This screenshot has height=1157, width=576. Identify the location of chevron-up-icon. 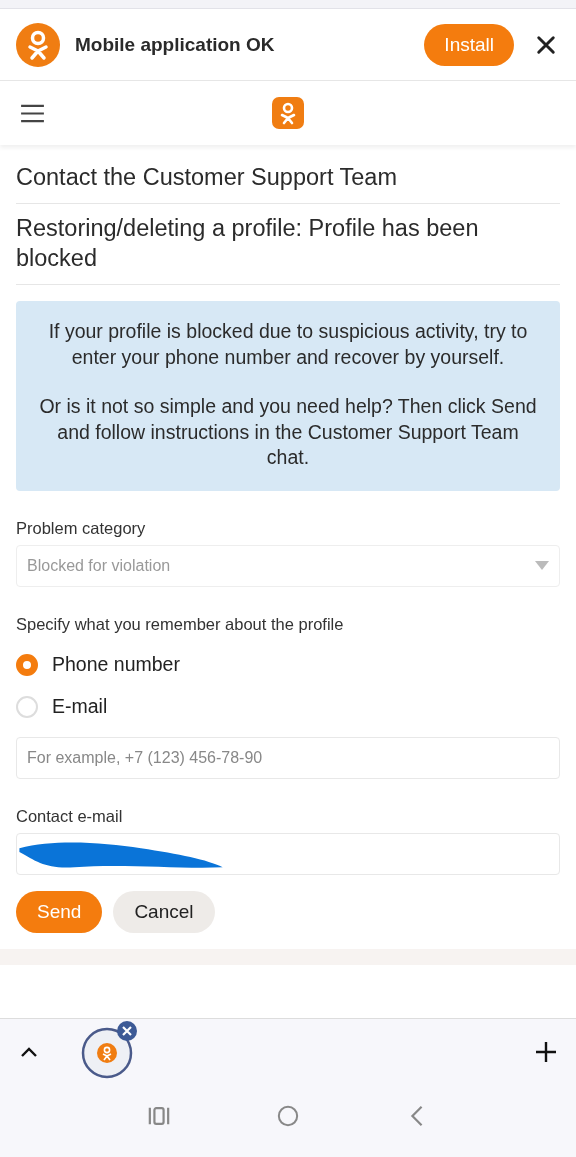
(29, 1052).